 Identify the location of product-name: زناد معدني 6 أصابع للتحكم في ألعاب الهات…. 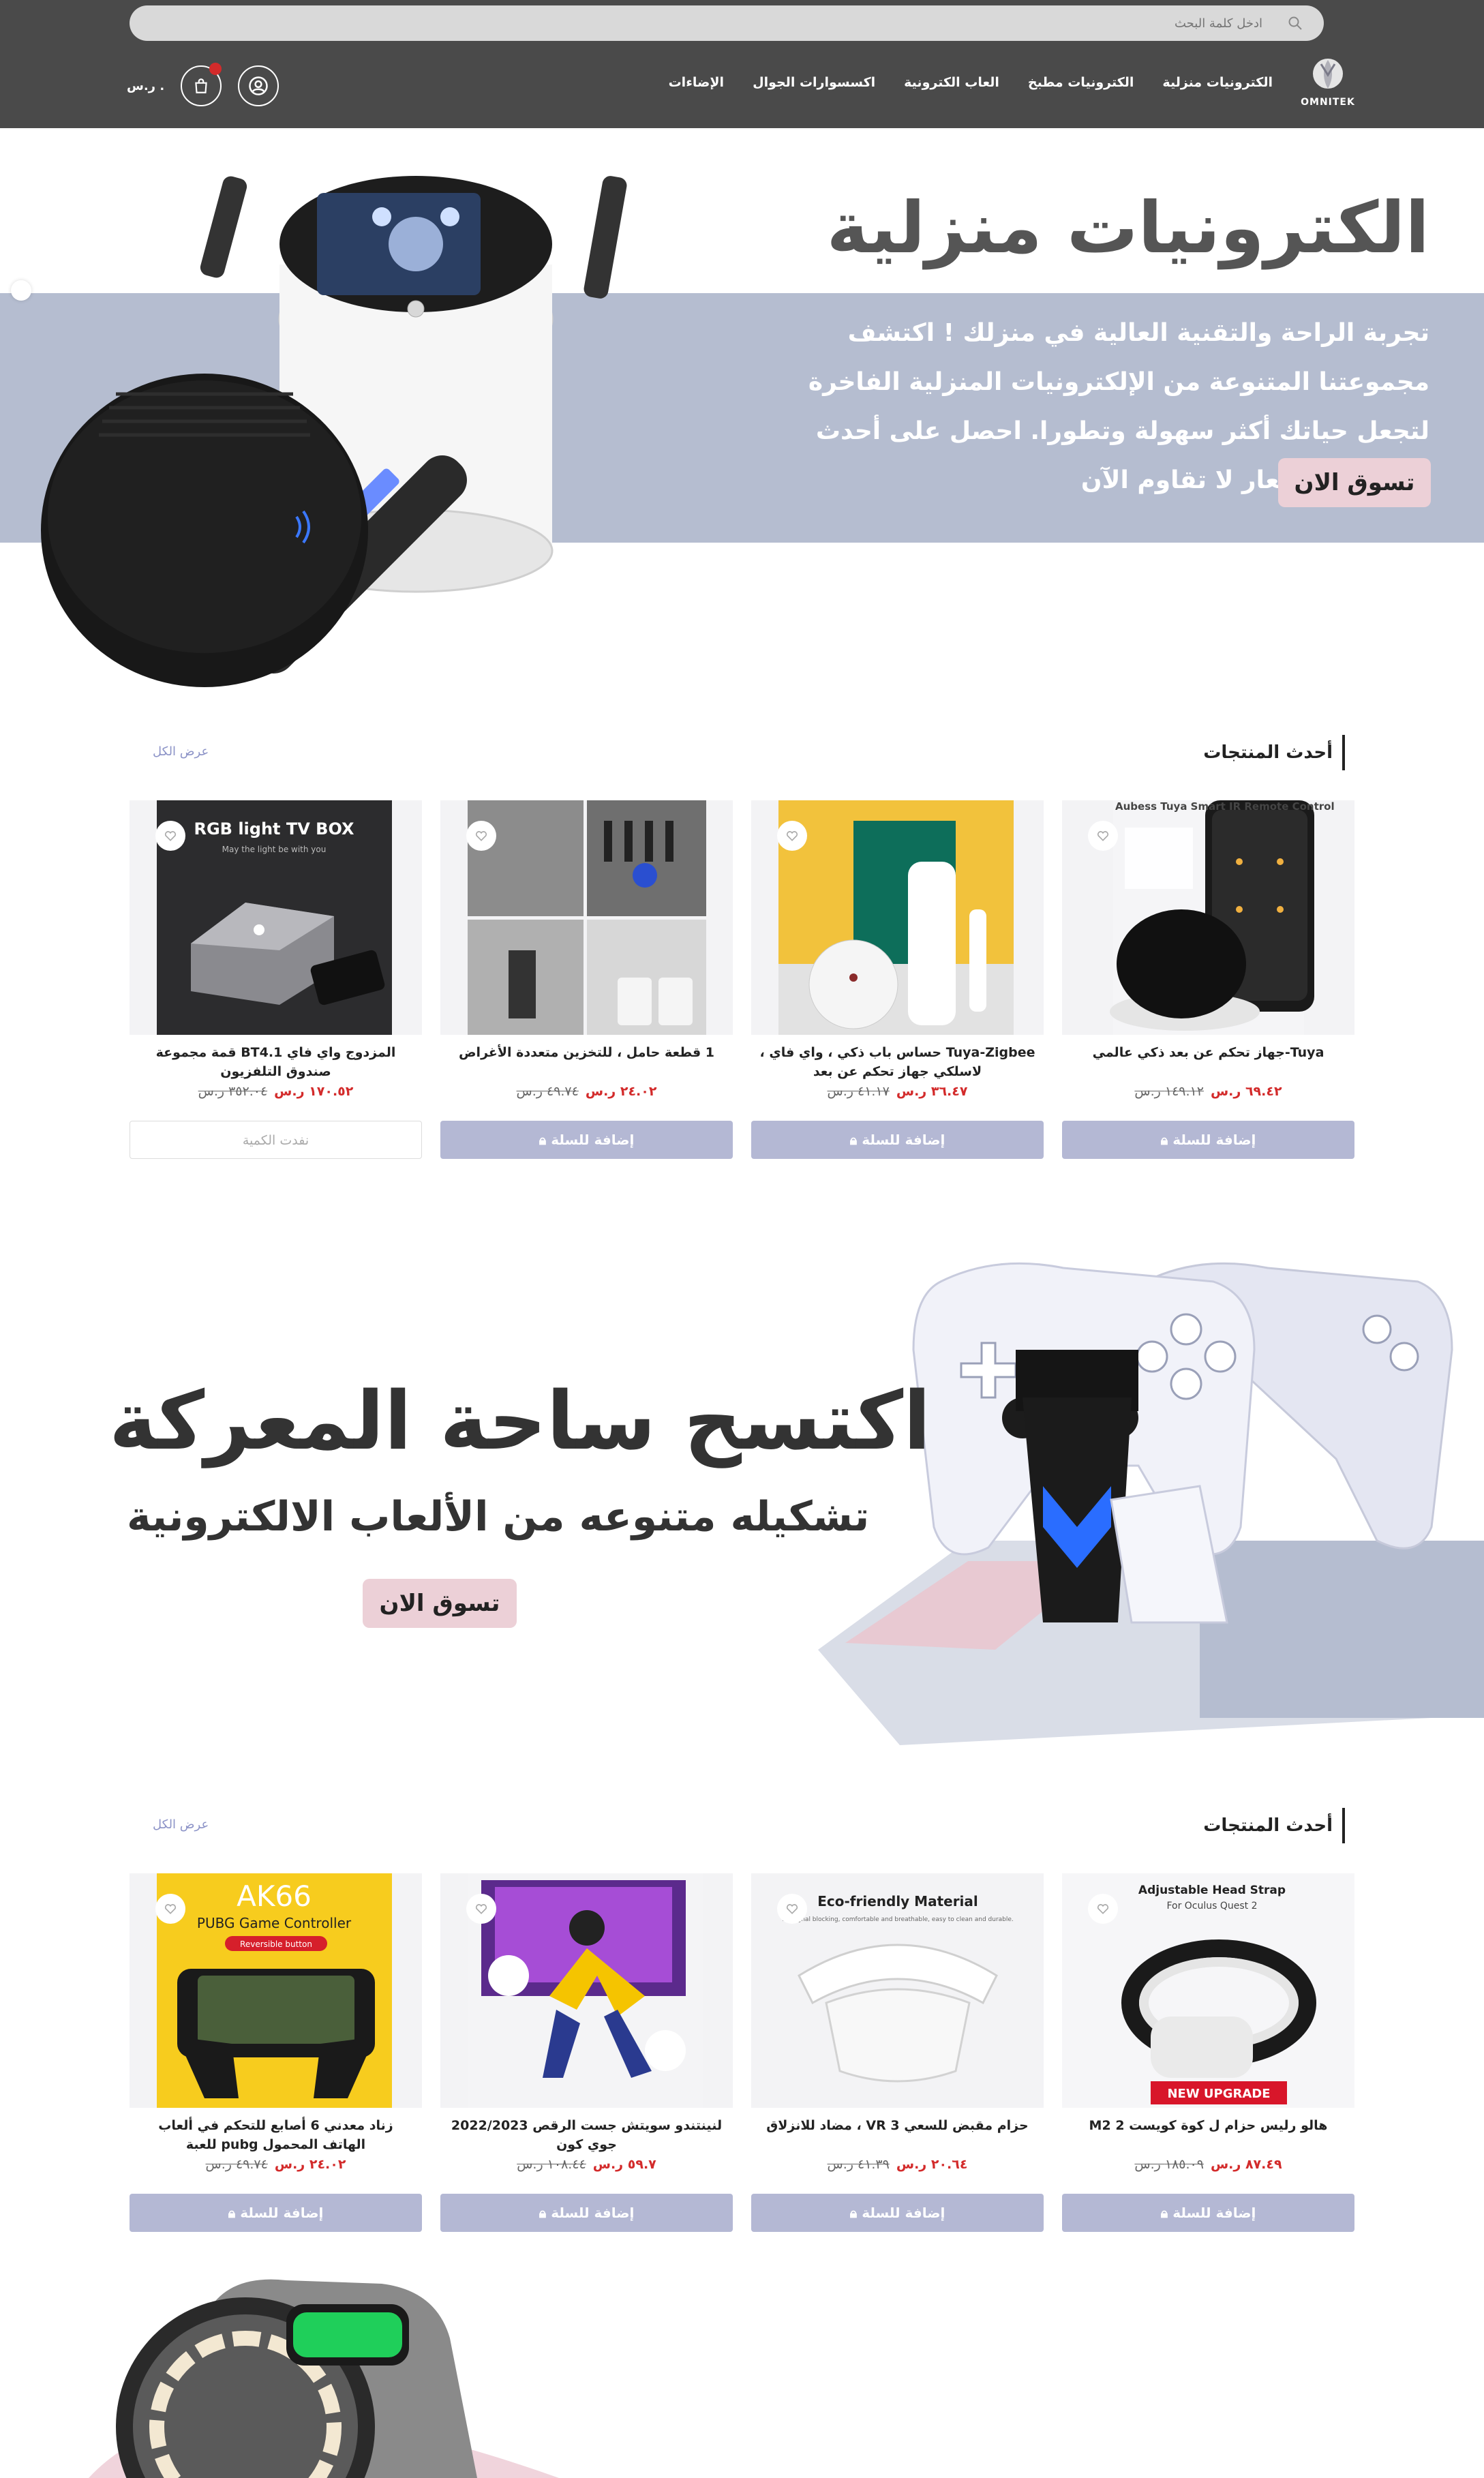
(276, 2136).